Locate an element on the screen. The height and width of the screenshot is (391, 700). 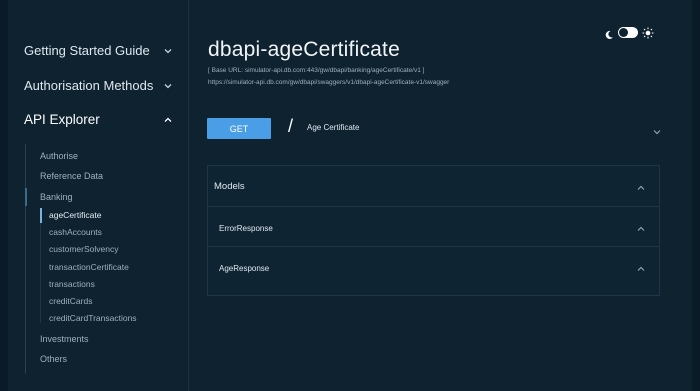
page-title: dbapi-ageCertificate is located at coordinates (304, 49).